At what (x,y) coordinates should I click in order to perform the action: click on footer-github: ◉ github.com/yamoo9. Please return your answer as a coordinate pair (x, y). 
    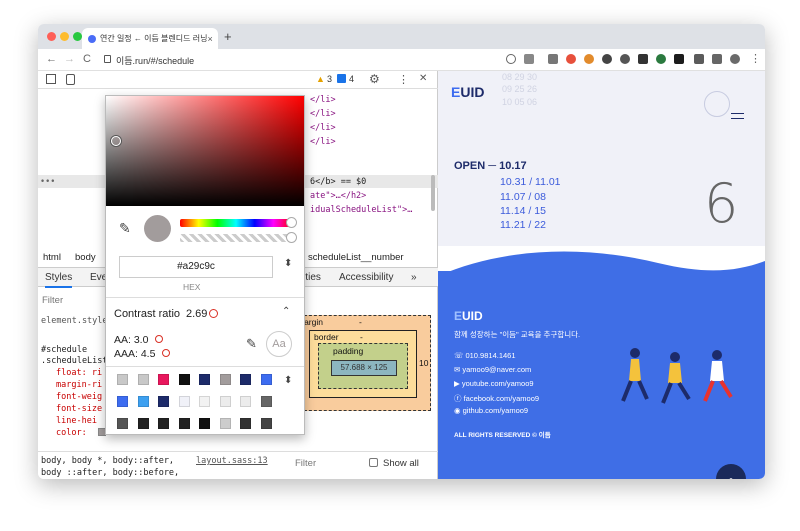
    Looking at the image, I should click on (491, 410).